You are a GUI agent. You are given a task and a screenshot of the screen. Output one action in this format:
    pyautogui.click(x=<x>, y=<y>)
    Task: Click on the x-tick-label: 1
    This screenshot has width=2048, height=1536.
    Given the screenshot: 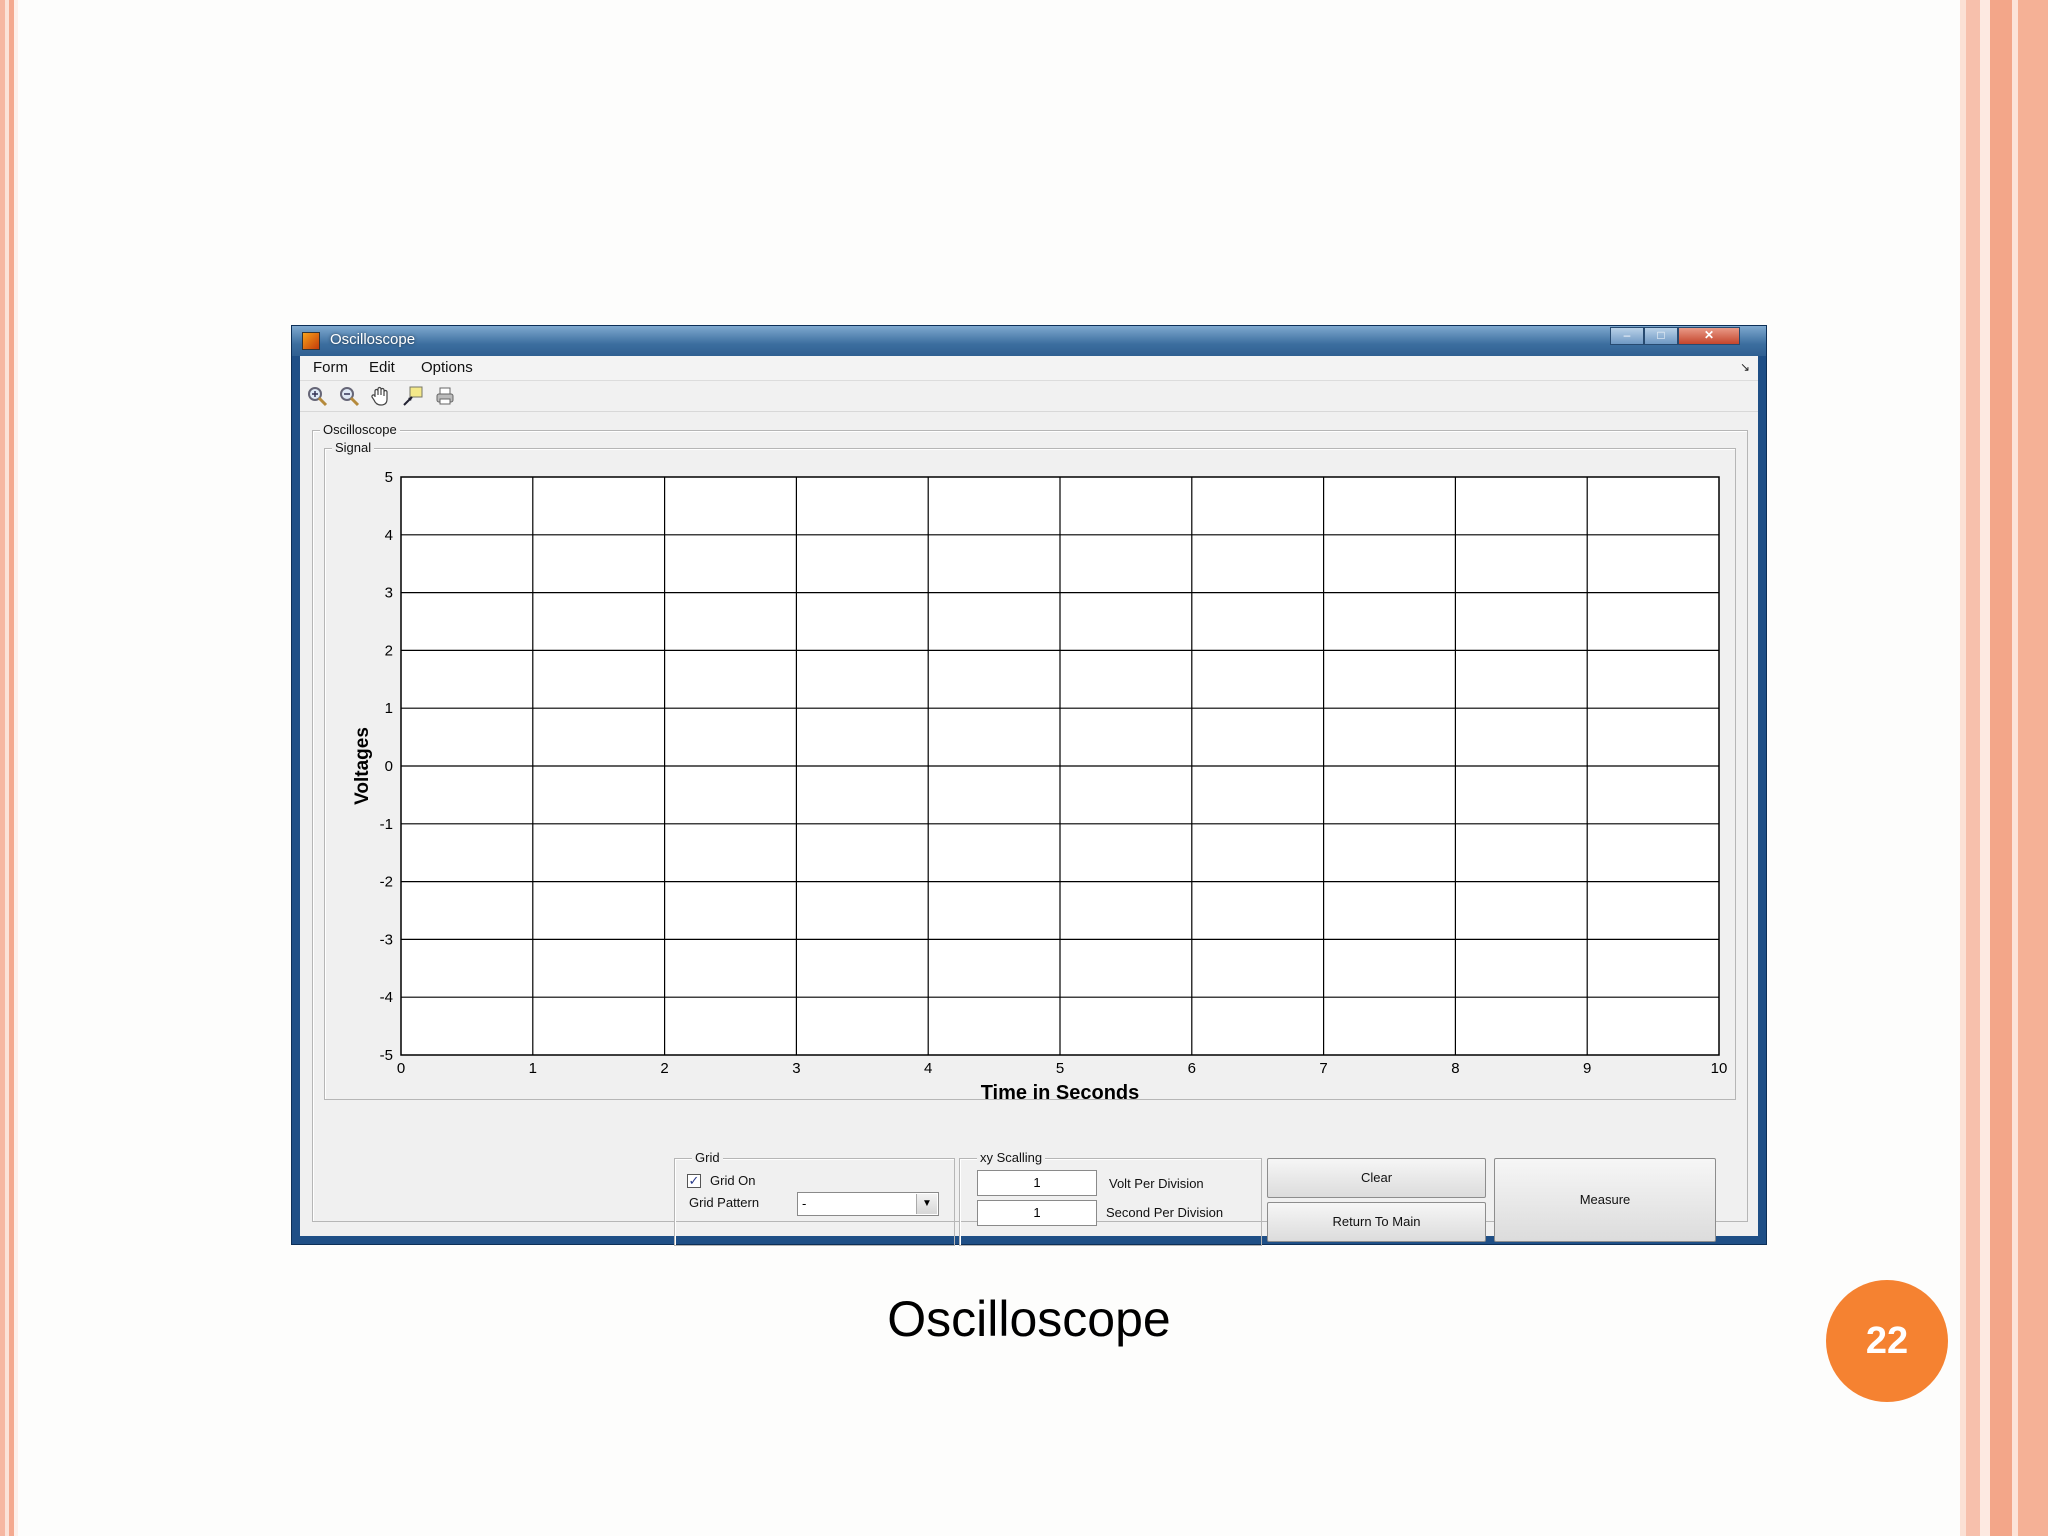 What is the action you would take?
    pyautogui.click(x=533, y=1068)
    